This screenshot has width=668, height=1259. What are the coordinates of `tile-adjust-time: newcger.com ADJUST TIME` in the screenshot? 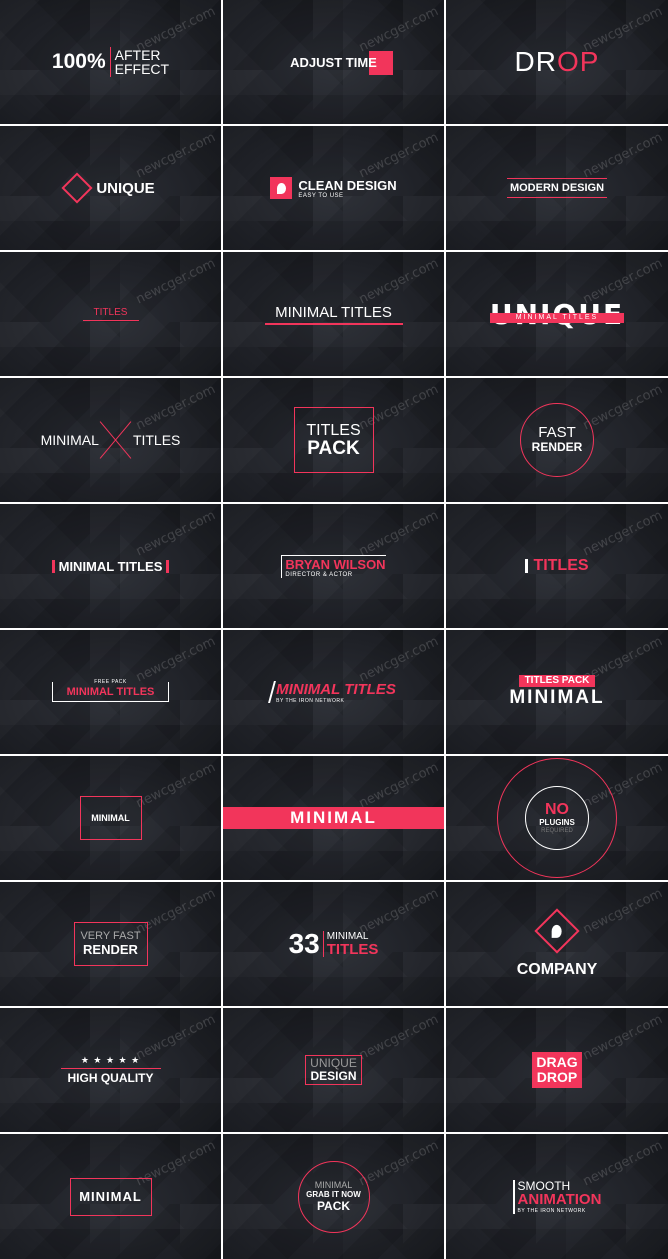 It's located at (333, 62).